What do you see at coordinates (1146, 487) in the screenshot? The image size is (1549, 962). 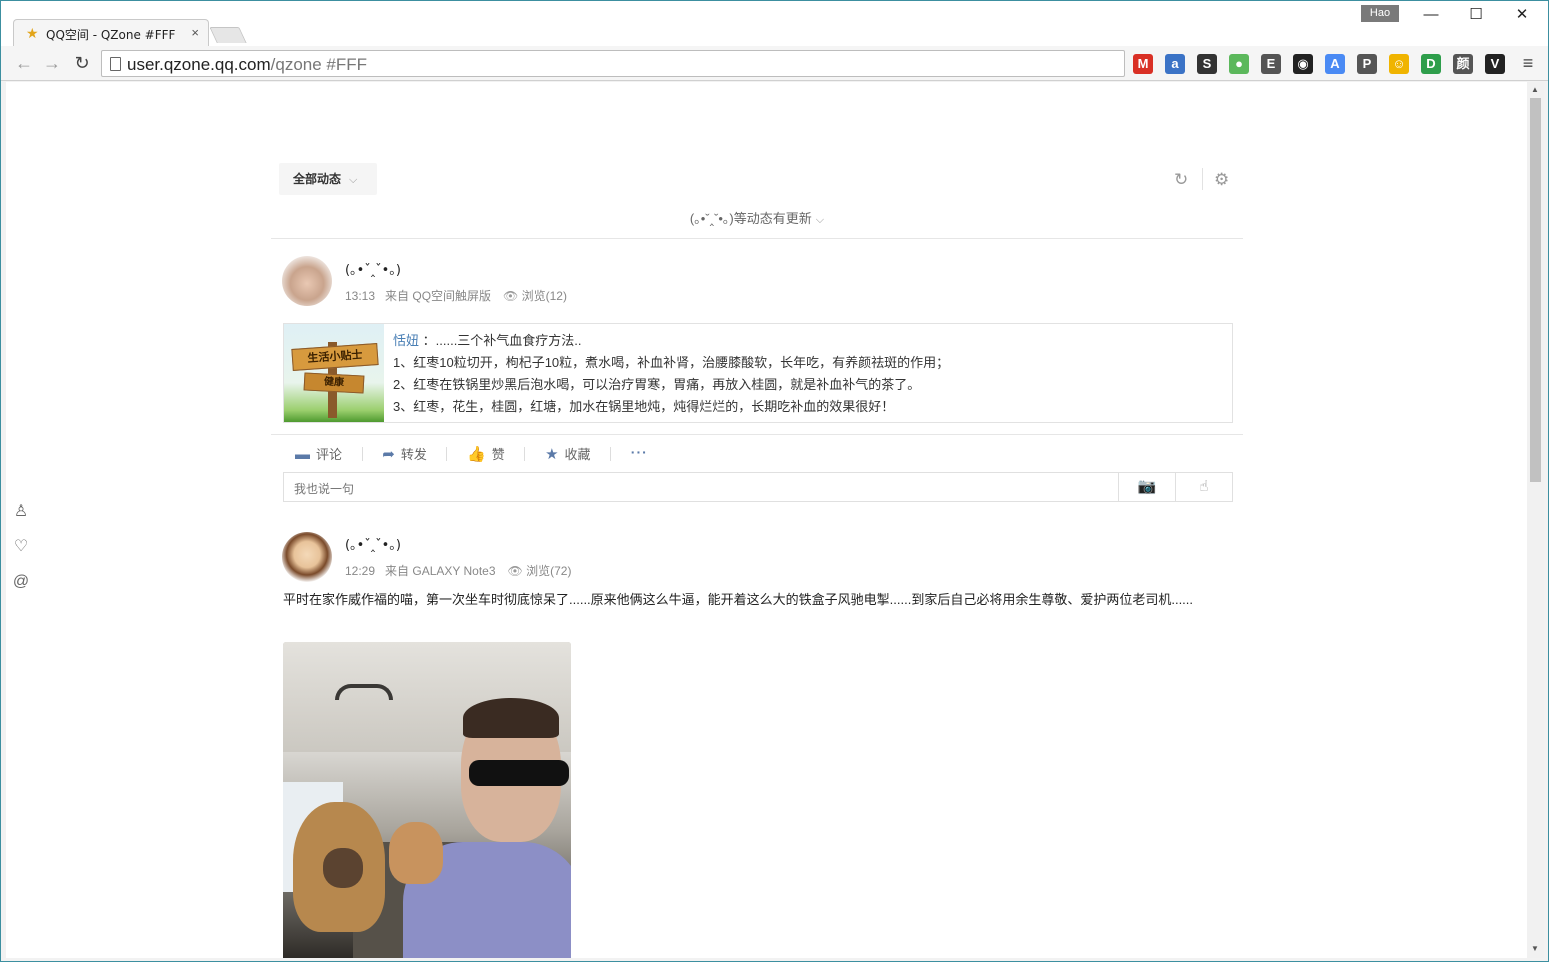 I see `camera-icon: 📷` at bounding box center [1146, 487].